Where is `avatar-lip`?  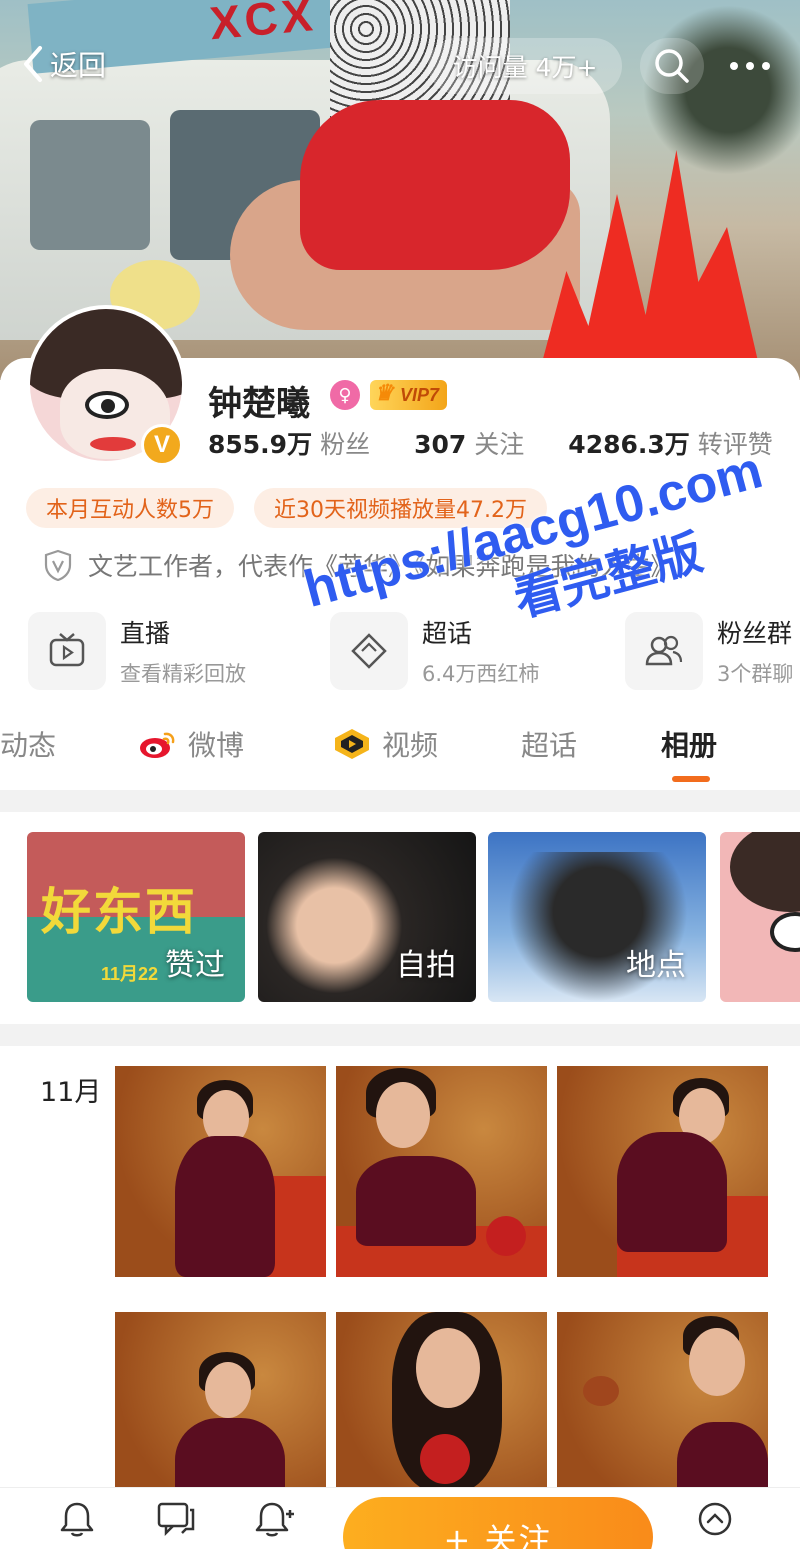 avatar-lip is located at coordinates (113, 444).